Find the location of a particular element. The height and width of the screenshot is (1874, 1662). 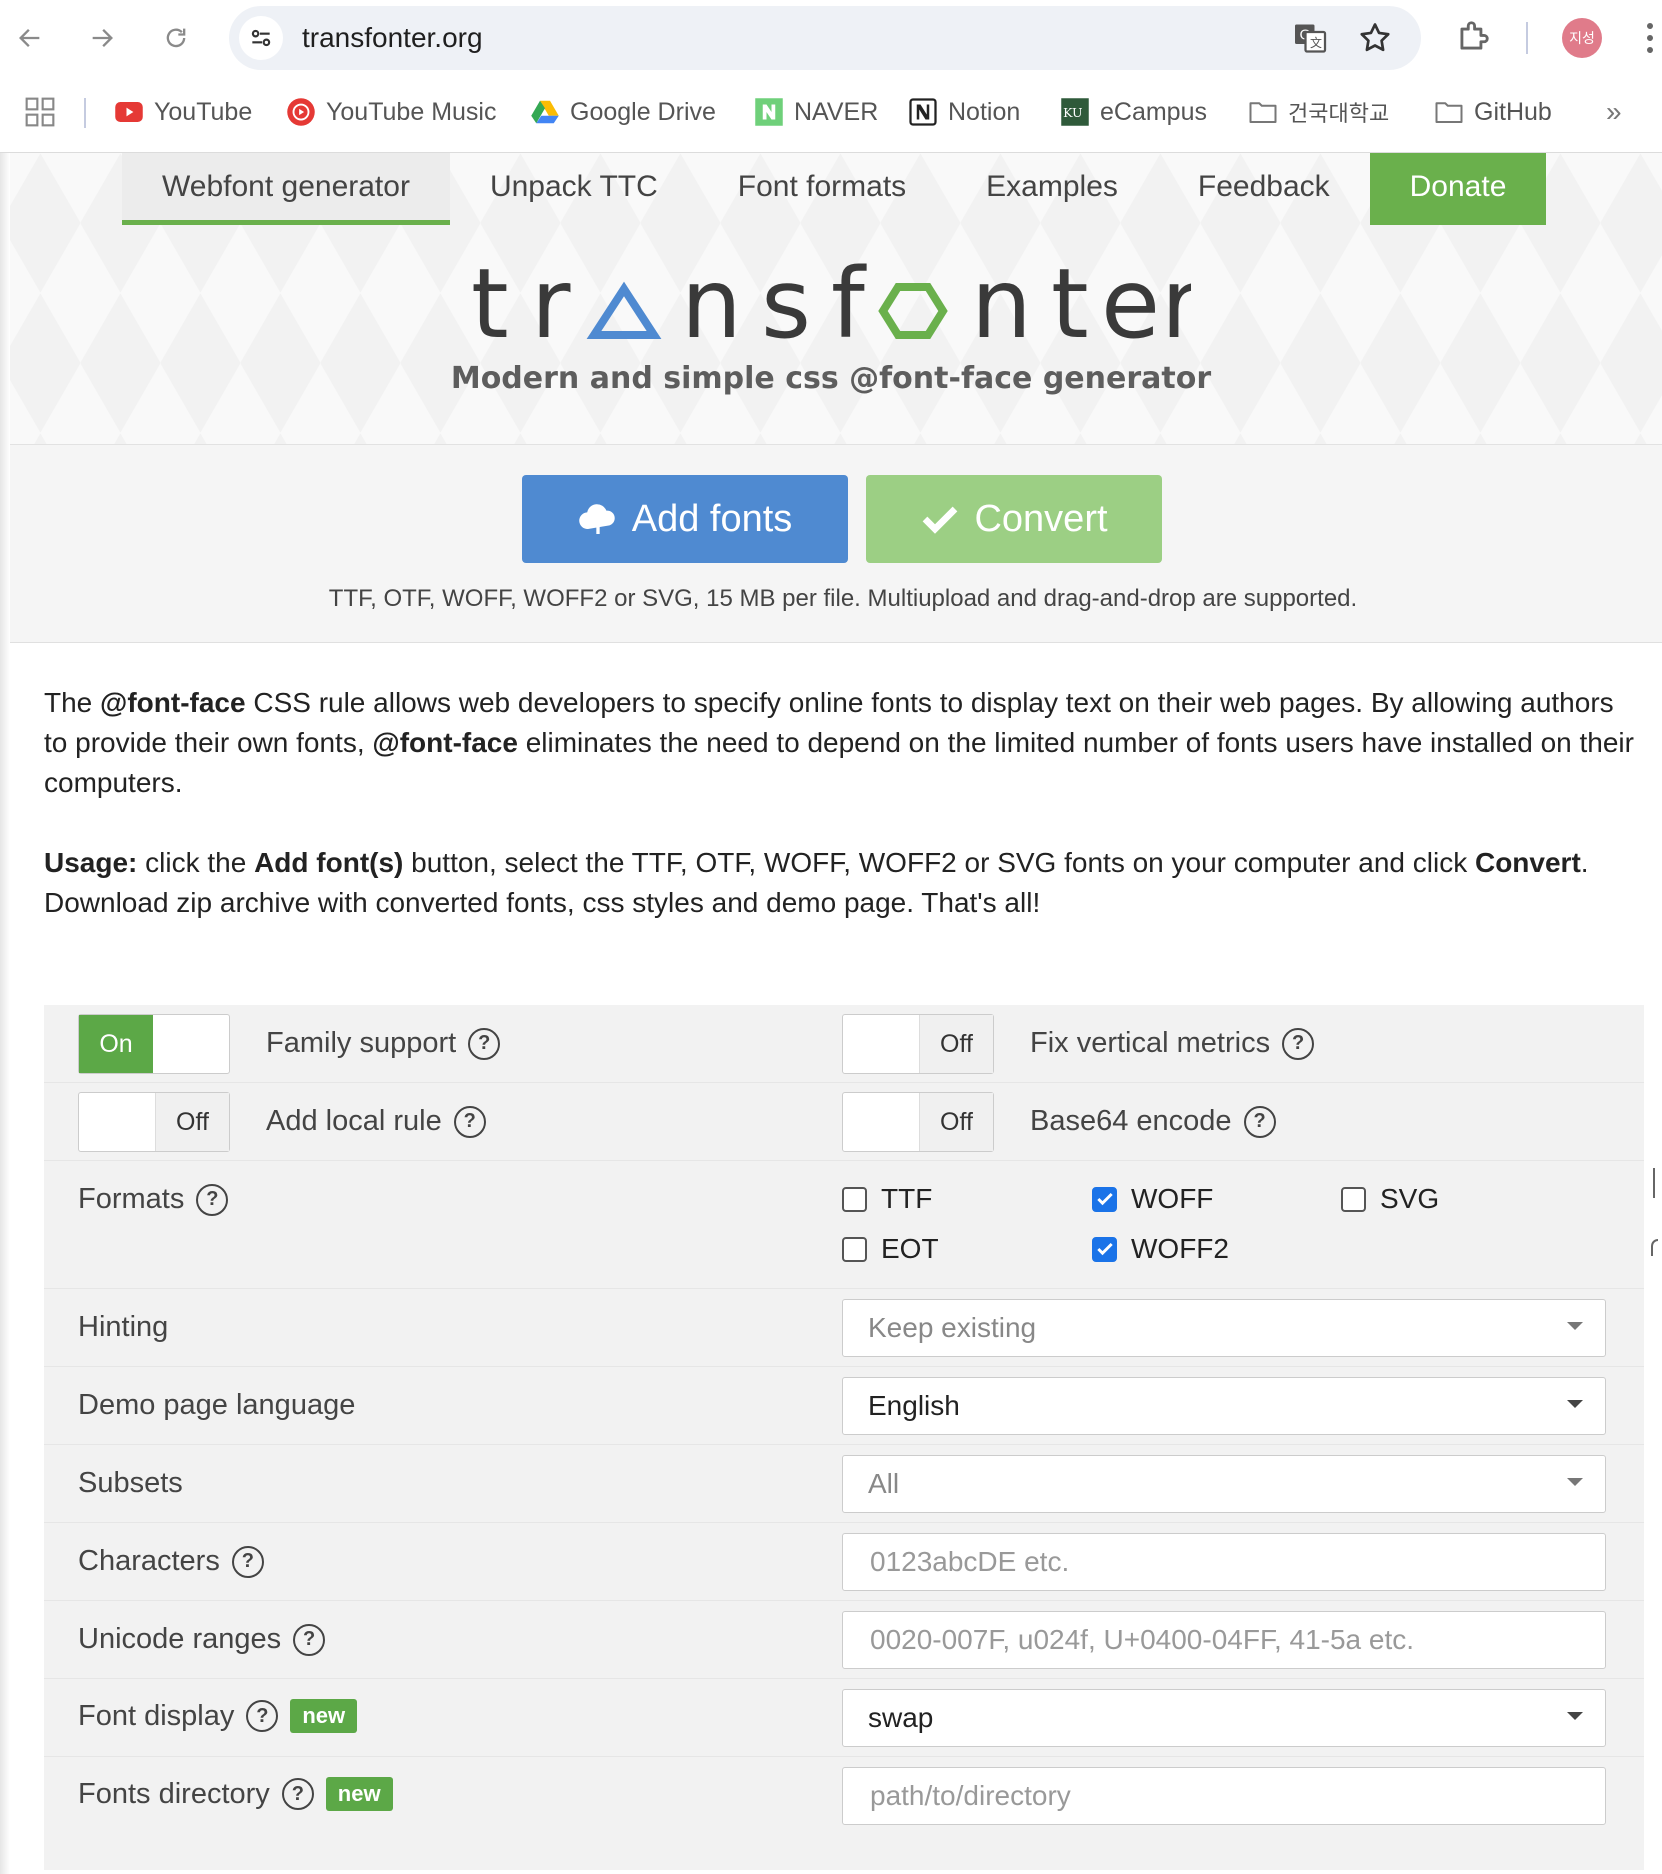

add-fonts-button: Add fonts is located at coordinates (685, 519).